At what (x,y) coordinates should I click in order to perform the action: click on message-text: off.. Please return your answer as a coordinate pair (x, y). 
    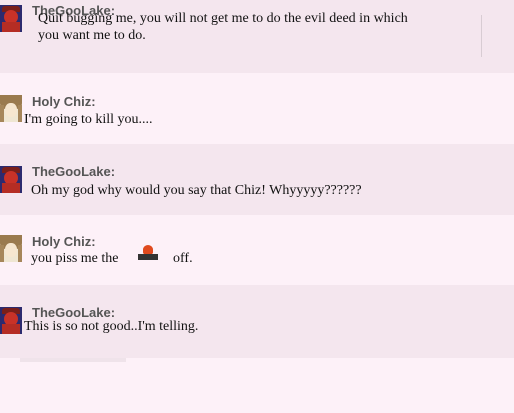
    Looking at the image, I should click on (183, 258).